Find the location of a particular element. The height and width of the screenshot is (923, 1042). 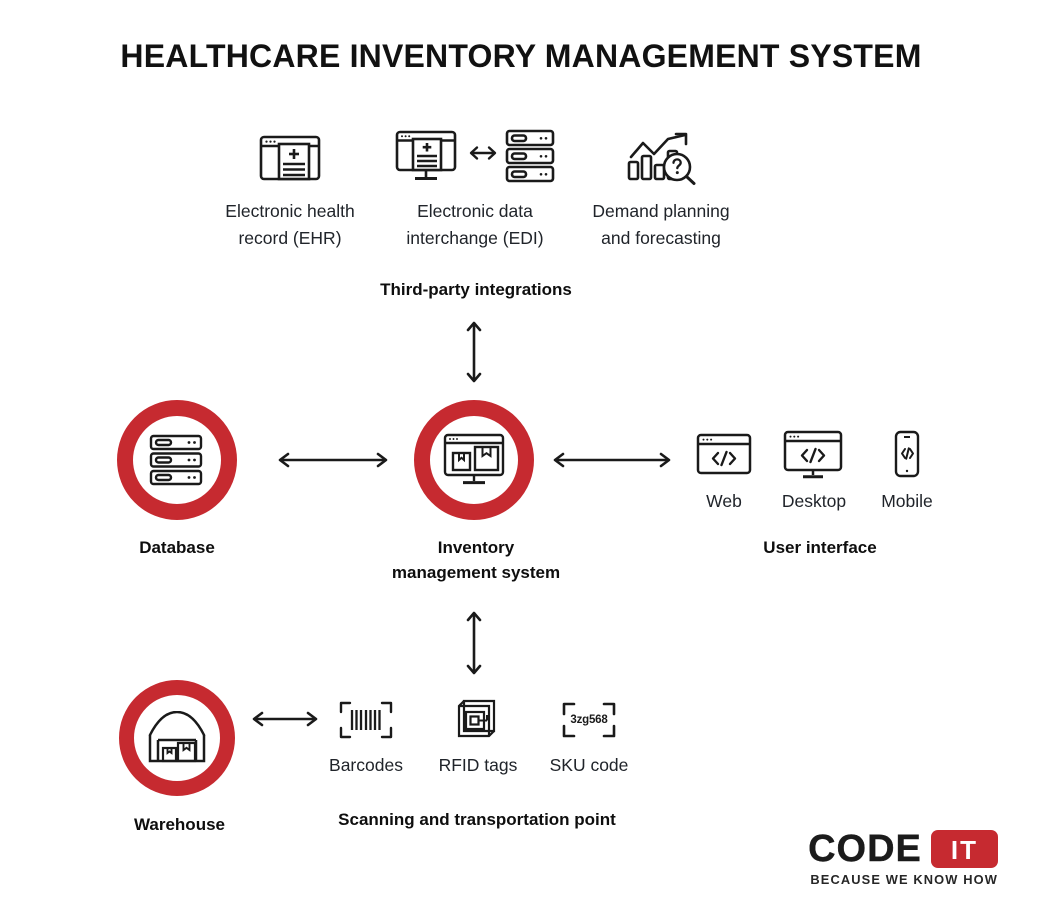

bar-chart-trend-magnifier-icon is located at coordinates (661, 158).